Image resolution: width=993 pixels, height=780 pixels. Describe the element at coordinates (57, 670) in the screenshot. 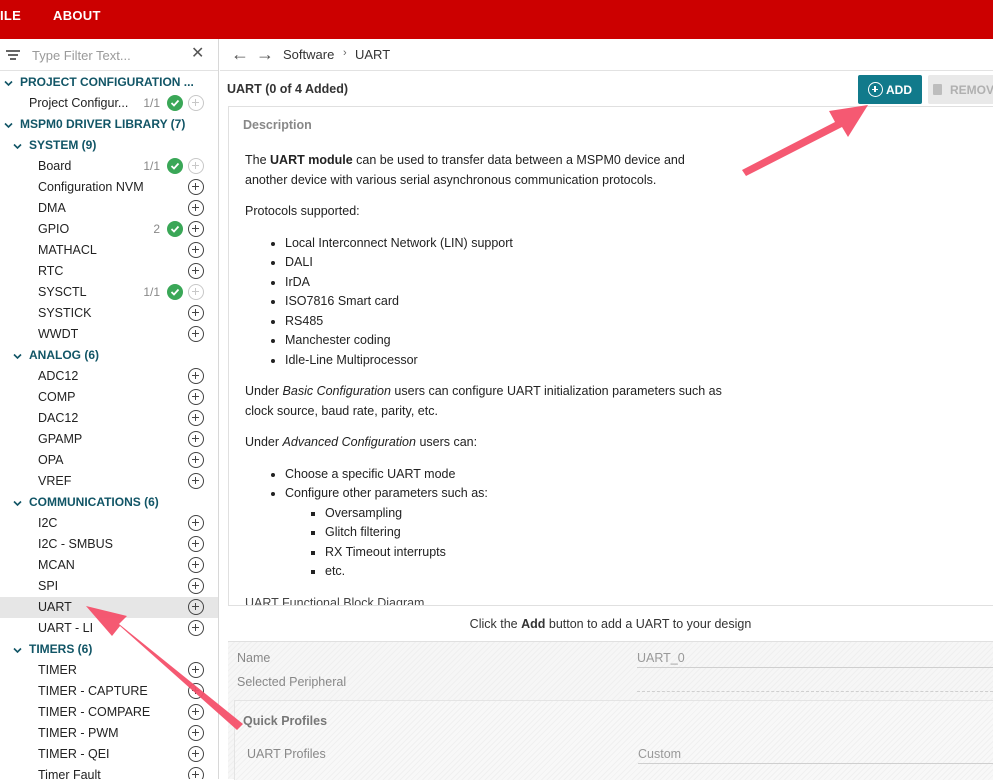

I see `tree-item-label: TIMER` at that location.